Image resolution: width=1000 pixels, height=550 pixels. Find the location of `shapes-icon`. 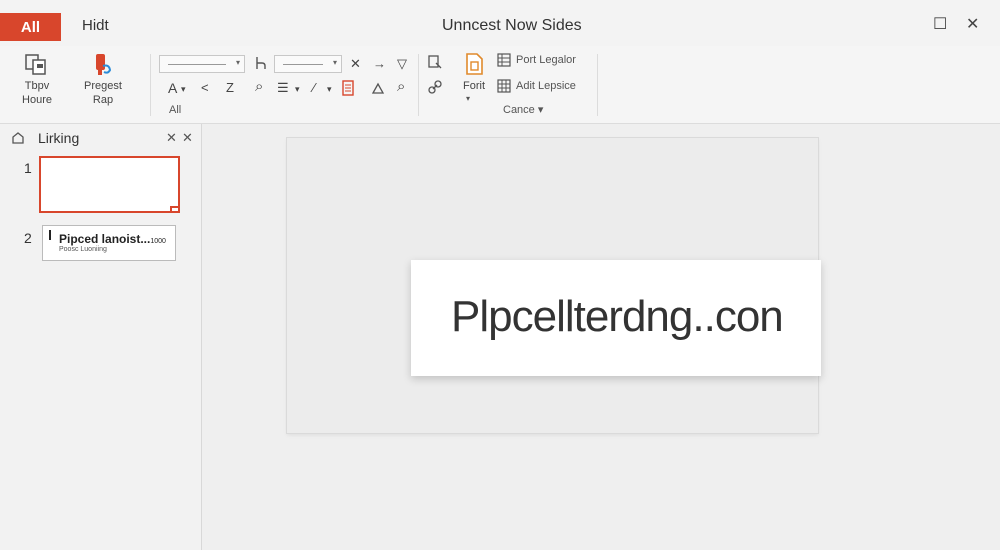

shapes-icon is located at coordinates (378, 88).